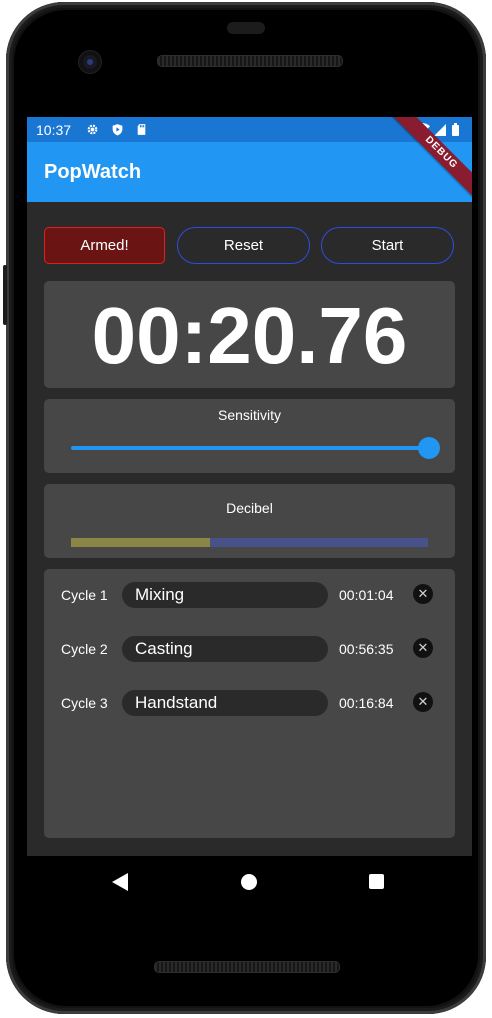 This screenshot has height=1018, width=492. I want to click on cycle-row: Cycle 3 Handstand 00:16:84 ✕, so click(249, 704).